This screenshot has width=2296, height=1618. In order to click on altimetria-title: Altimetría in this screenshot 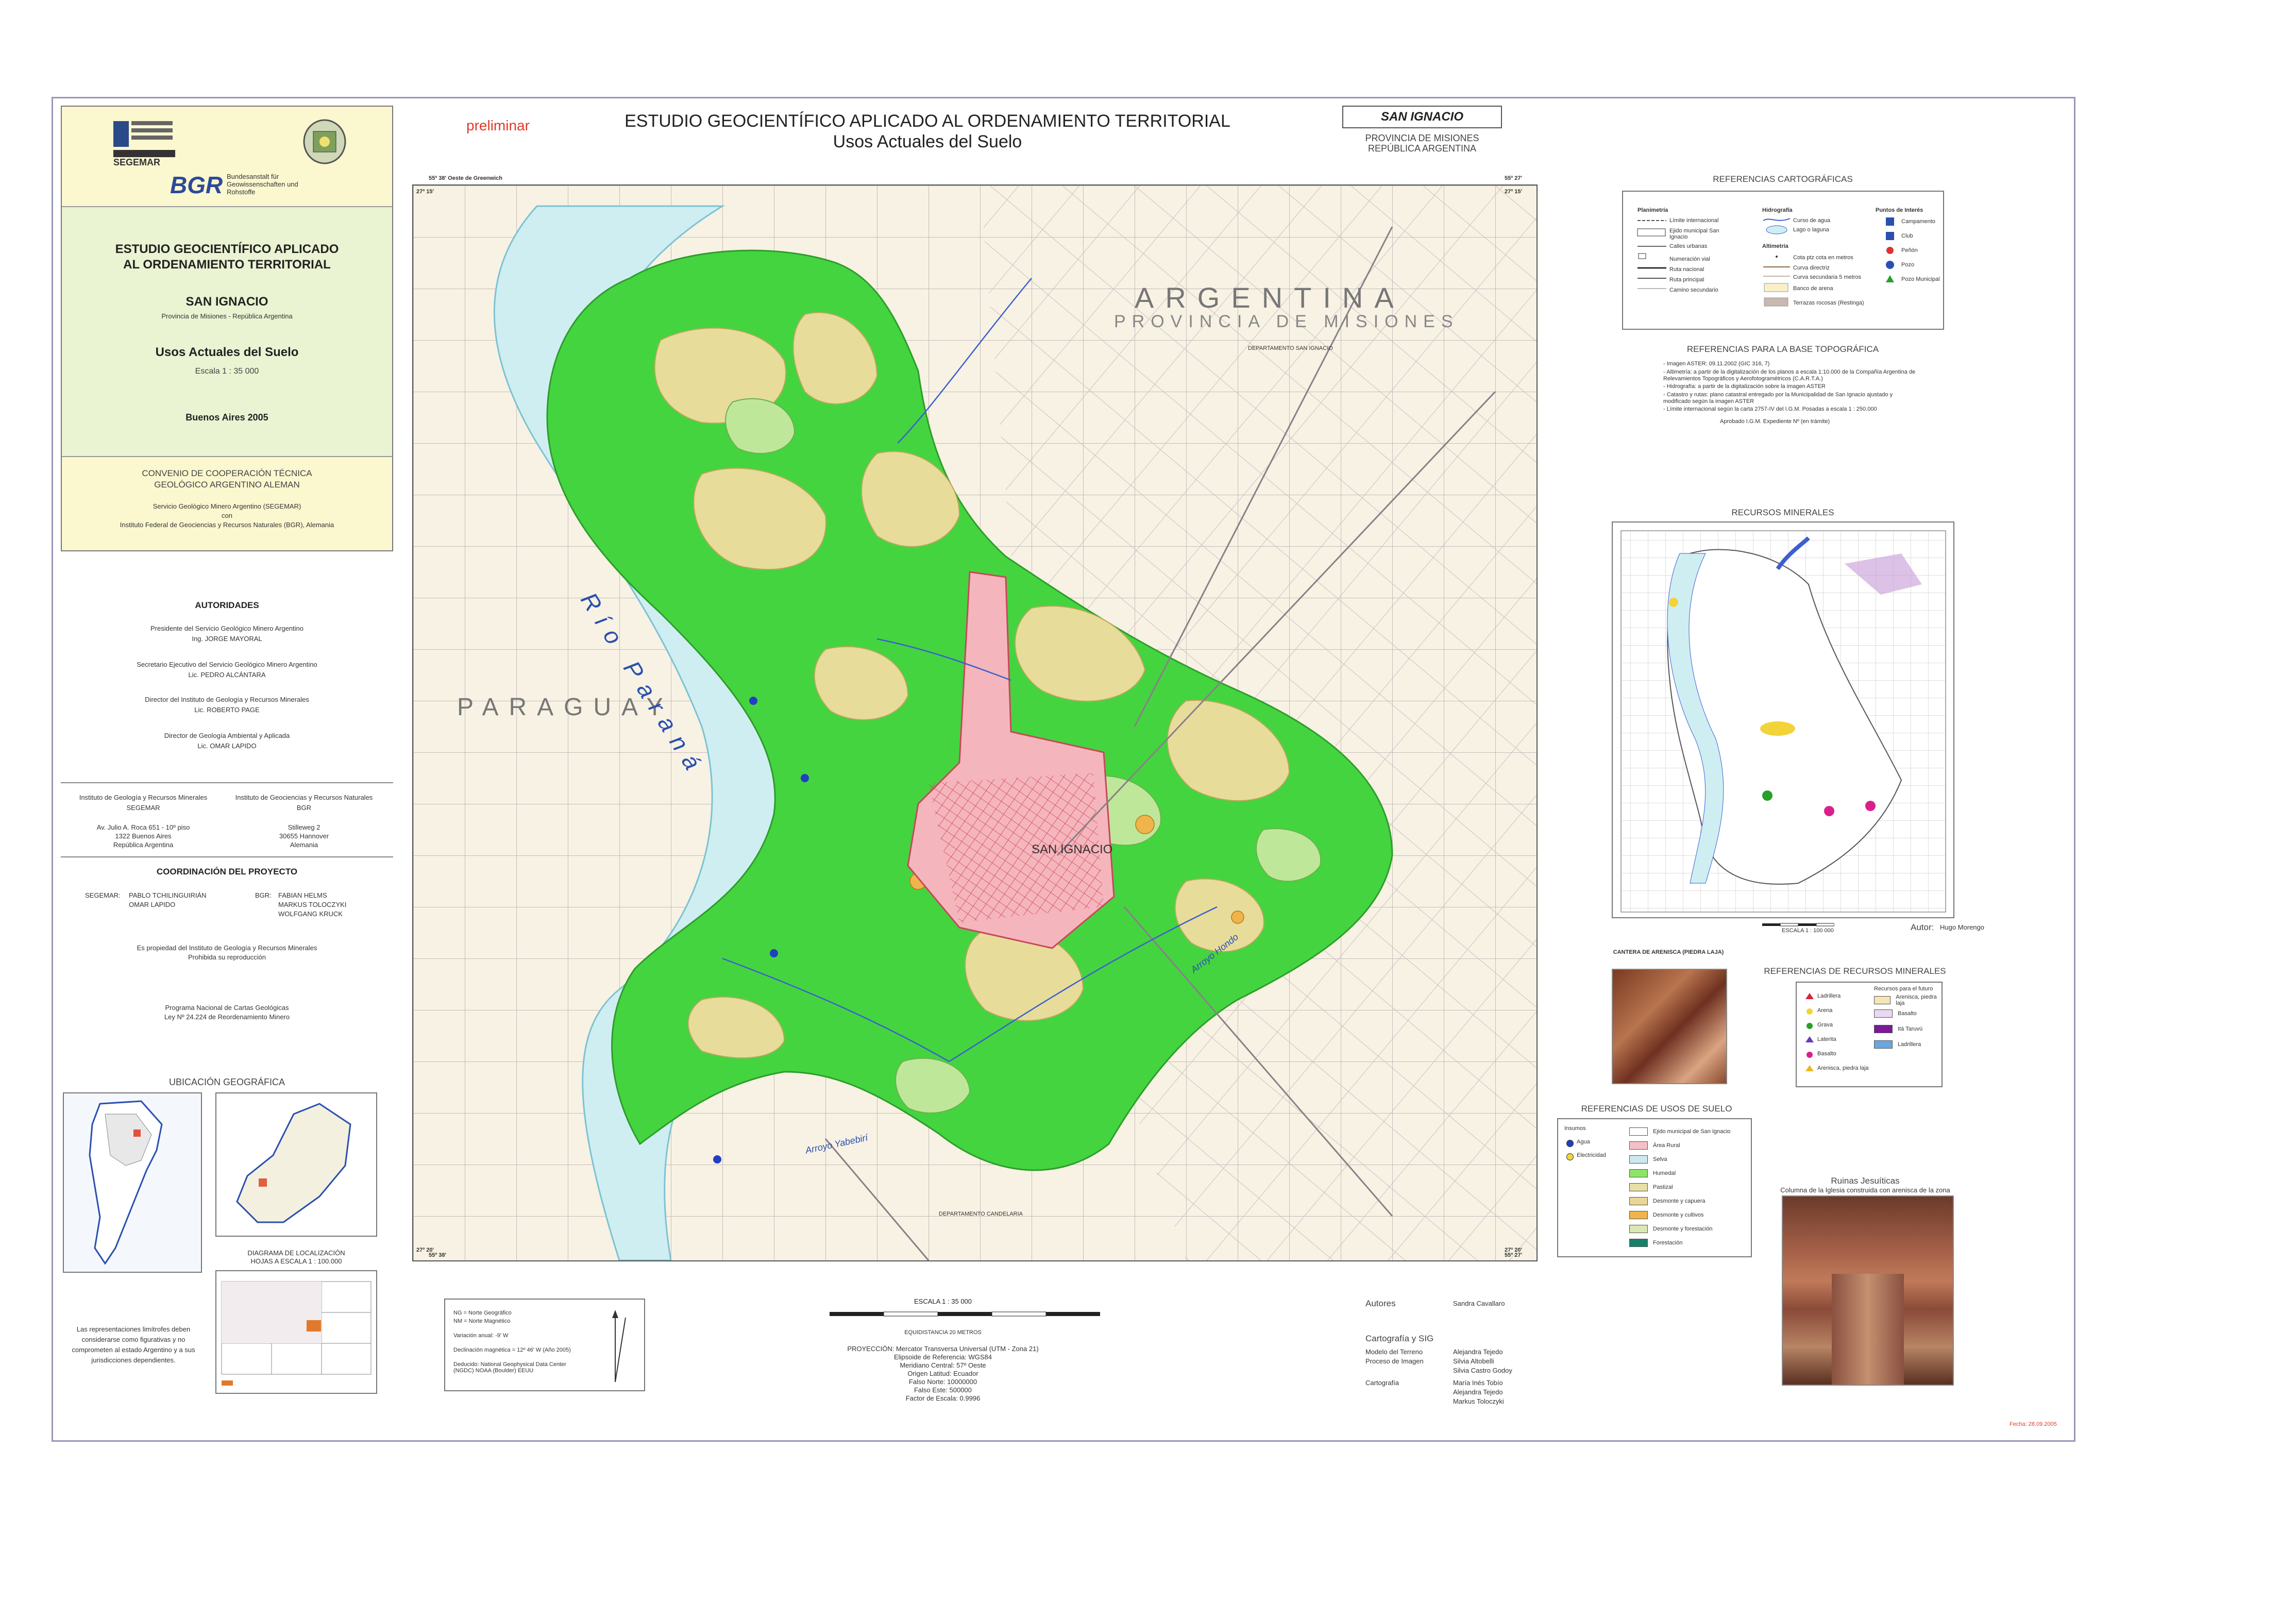, I will do `click(1775, 246)`.